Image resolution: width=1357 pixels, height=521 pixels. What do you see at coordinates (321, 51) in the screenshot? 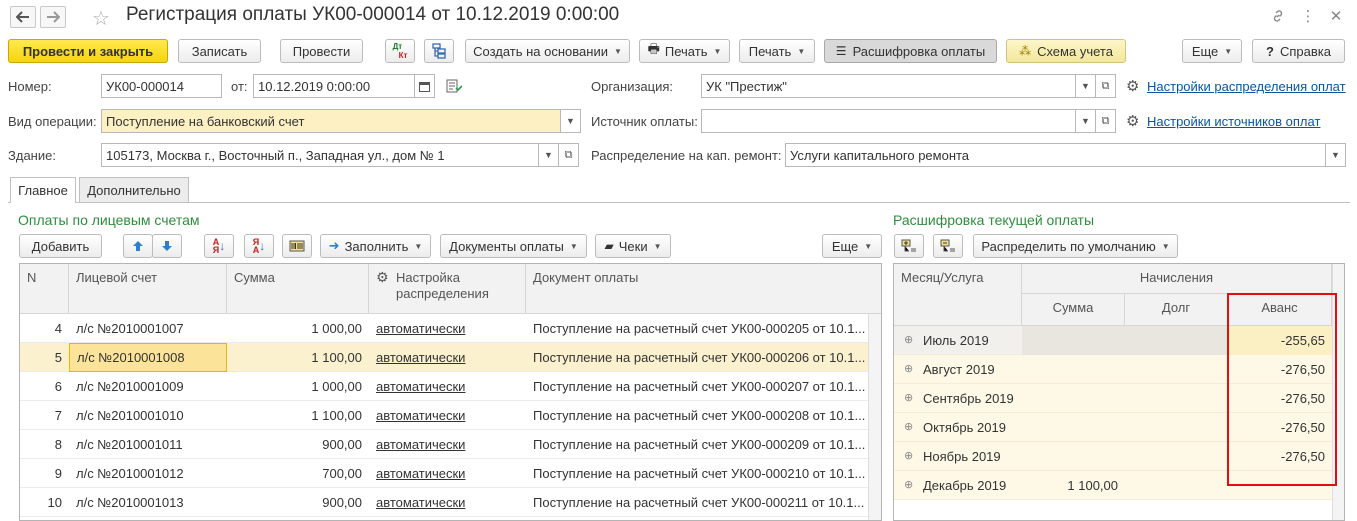
I see `post-button: Провести` at bounding box center [321, 51].